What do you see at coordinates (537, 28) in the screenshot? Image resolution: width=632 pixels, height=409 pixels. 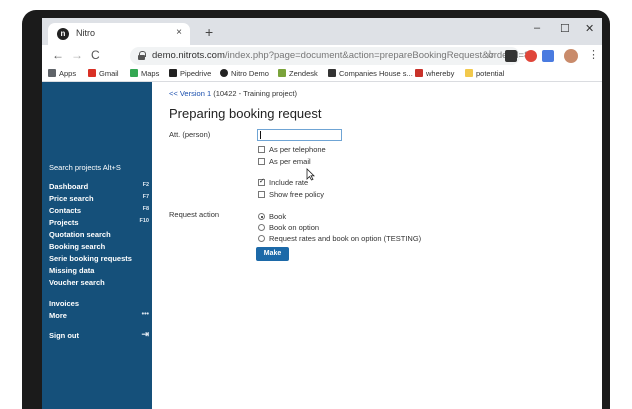 I see `minimize-icon: –` at bounding box center [537, 28].